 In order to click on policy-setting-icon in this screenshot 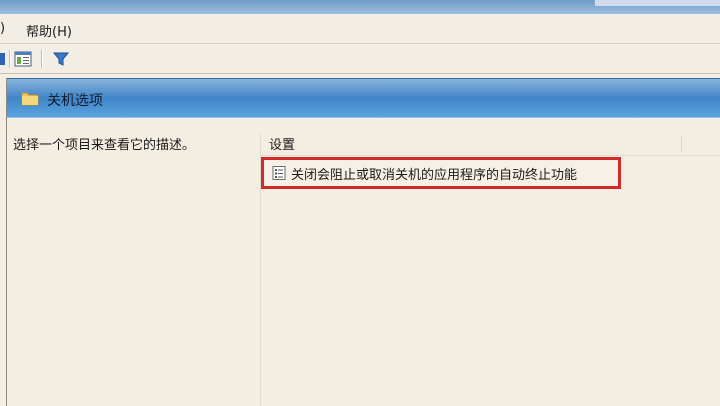, I will do `click(279, 173)`.